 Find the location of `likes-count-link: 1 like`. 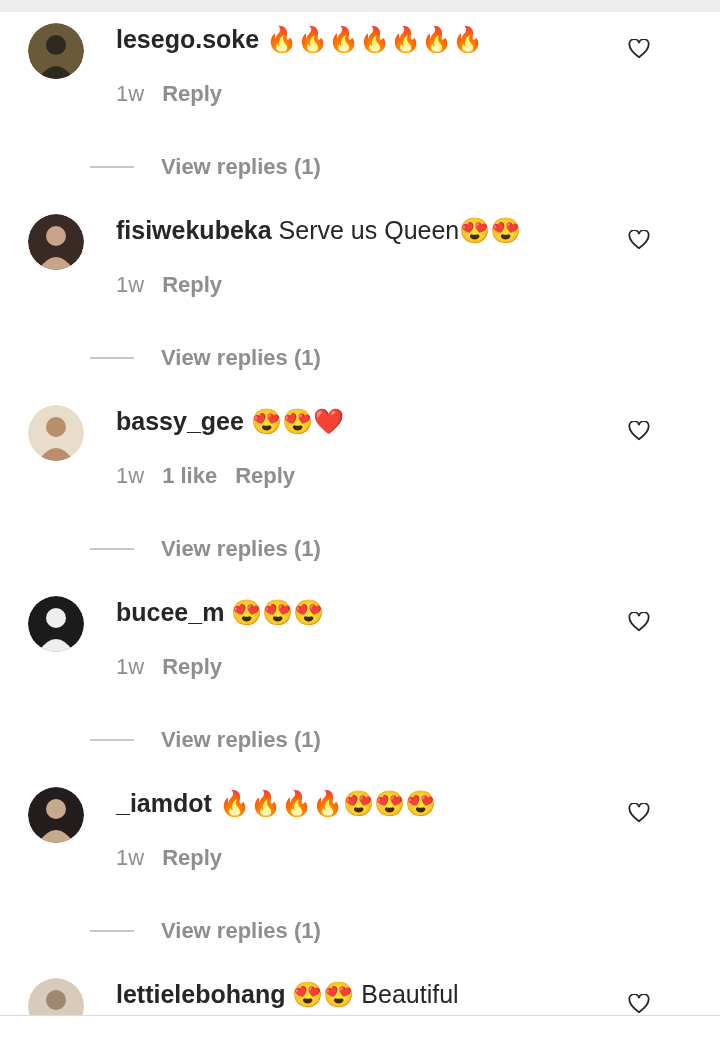

likes-count-link: 1 like is located at coordinates (190, 475).